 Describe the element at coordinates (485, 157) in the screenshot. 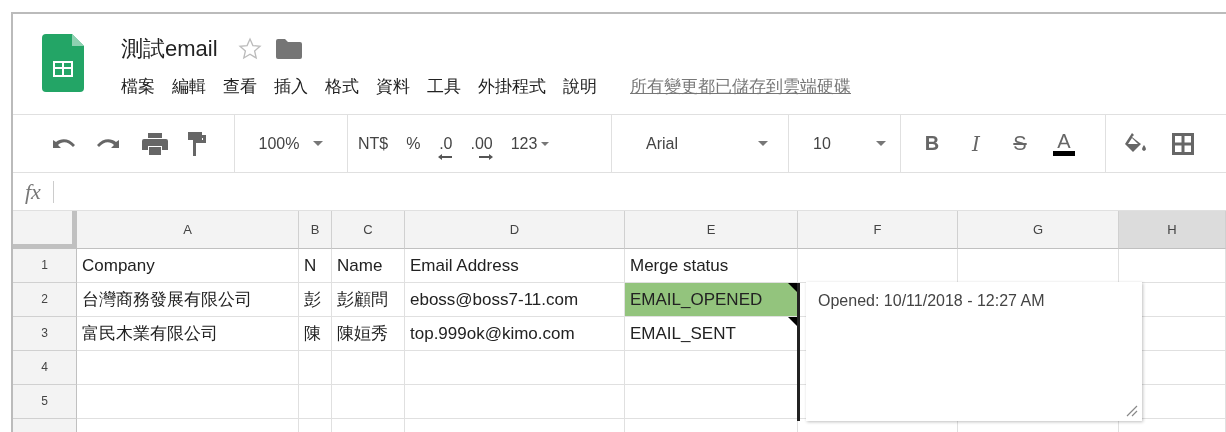

I see `right-arrow-icon` at that location.